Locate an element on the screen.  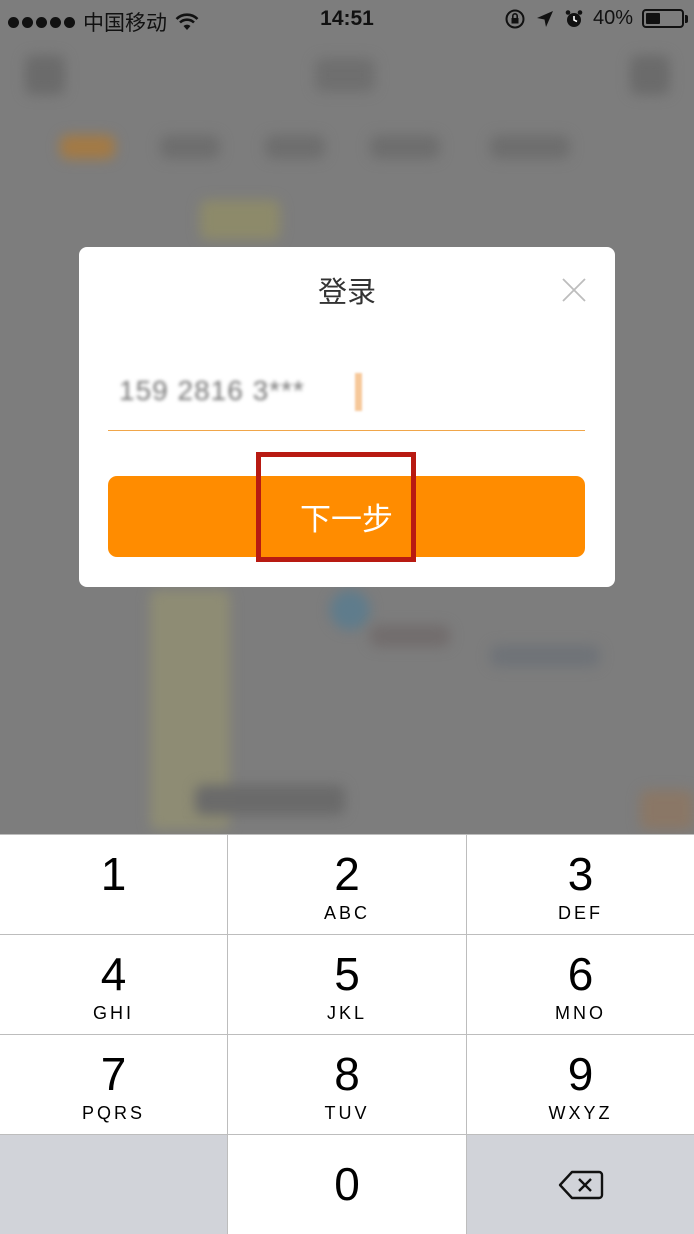
bg-icon-blob is located at coordinates (650, 75).